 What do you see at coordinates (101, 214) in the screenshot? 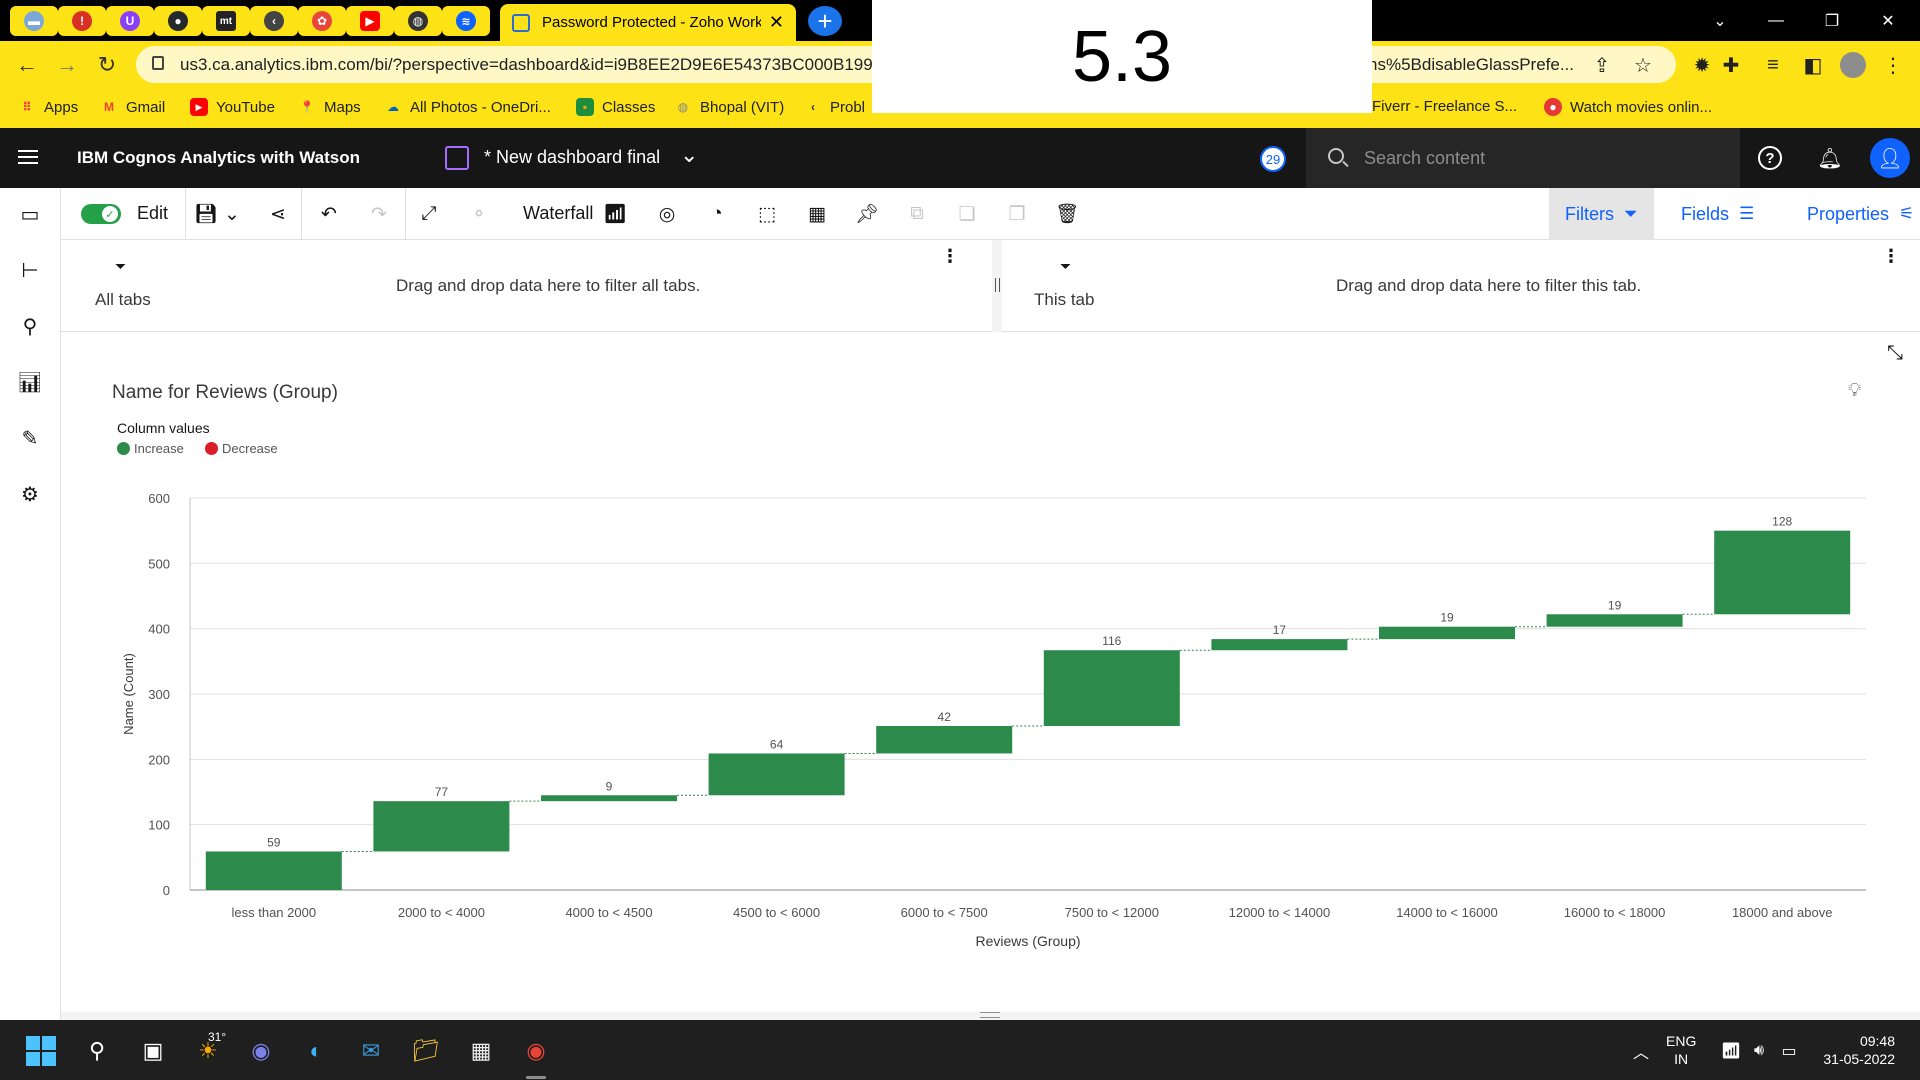
I see `edit-toggle` at bounding box center [101, 214].